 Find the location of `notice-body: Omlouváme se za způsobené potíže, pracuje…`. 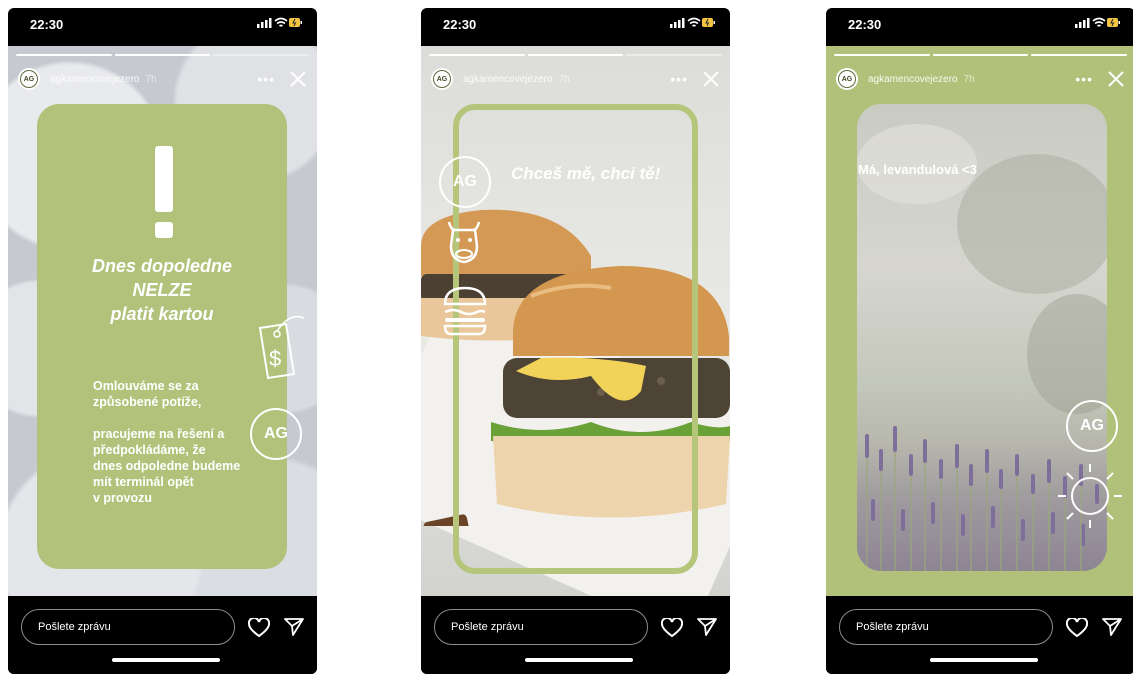

notice-body: Omlouváme se za způsobené potíže, pracuje… is located at coordinates (167, 442).